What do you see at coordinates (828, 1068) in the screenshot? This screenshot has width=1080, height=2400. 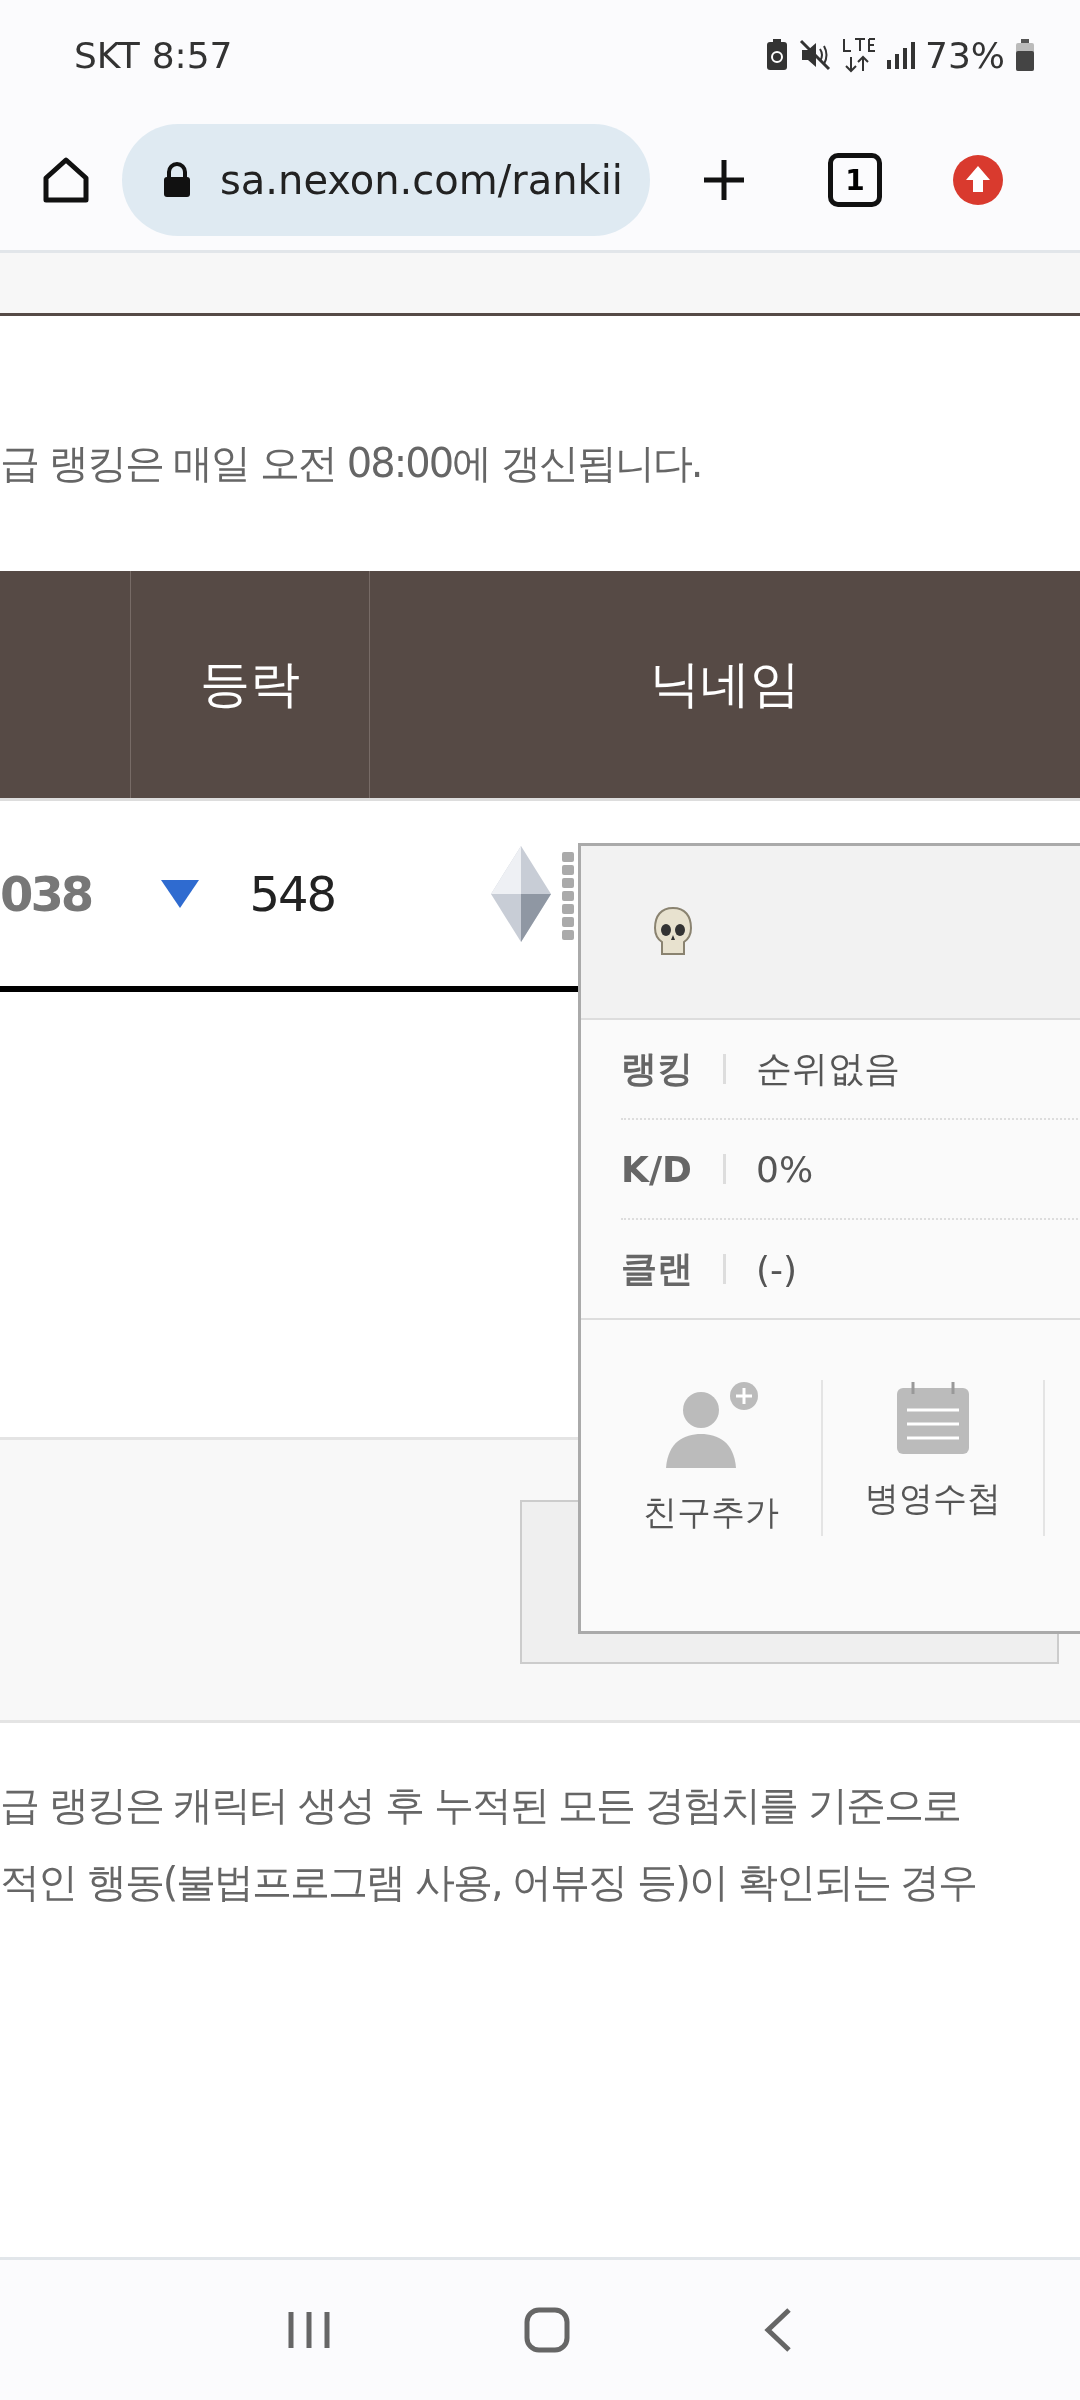 I see `stat-value: 순위없음` at bounding box center [828, 1068].